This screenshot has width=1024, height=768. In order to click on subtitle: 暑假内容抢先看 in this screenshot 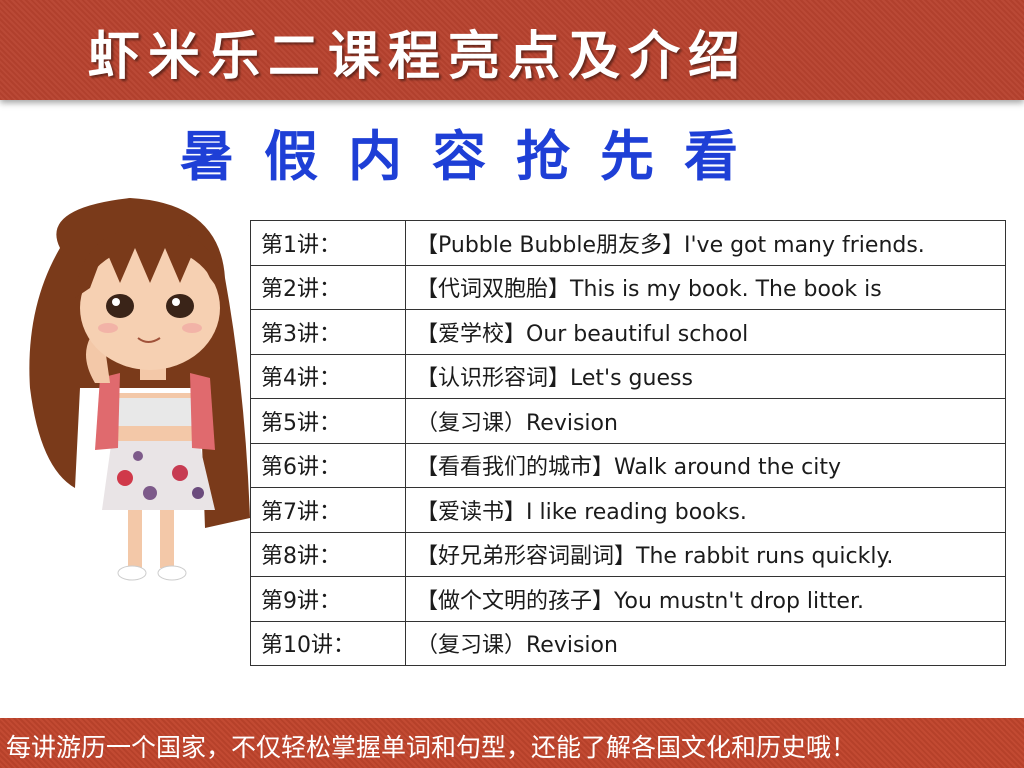, I will do `click(474, 156)`.